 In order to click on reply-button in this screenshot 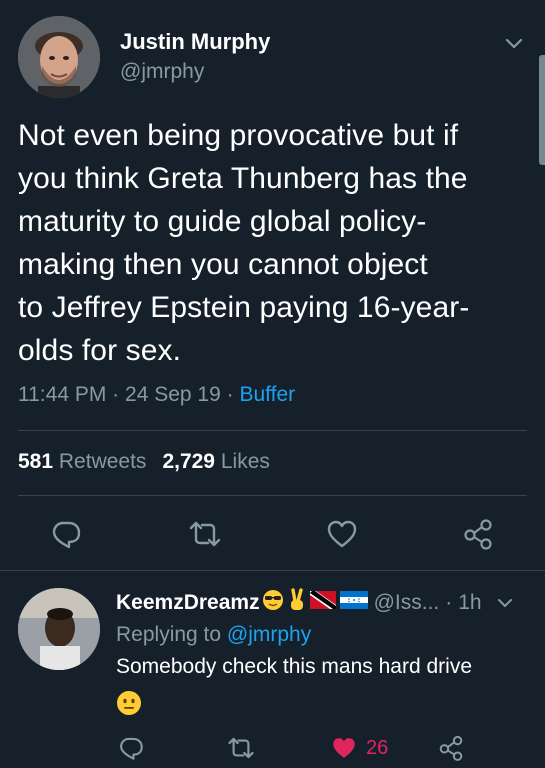, I will do `click(66, 534)`.